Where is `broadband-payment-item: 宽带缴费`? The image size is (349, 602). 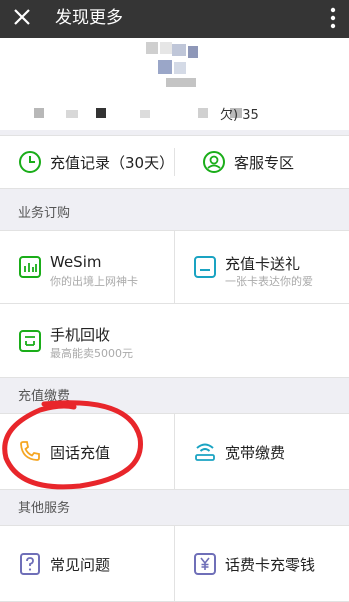 broadband-payment-item: 宽带缴费 is located at coordinates (262, 451).